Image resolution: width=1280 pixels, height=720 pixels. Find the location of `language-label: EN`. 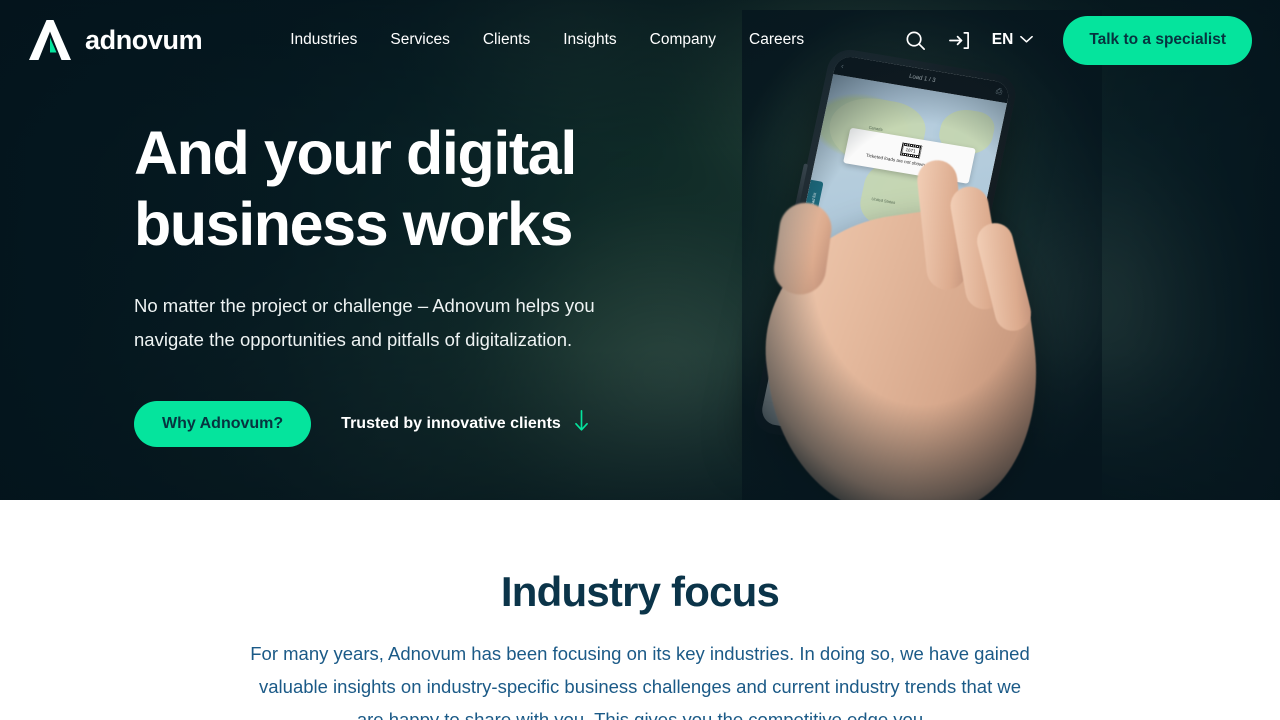

language-label: EN is located at coordinates (1002, 39).